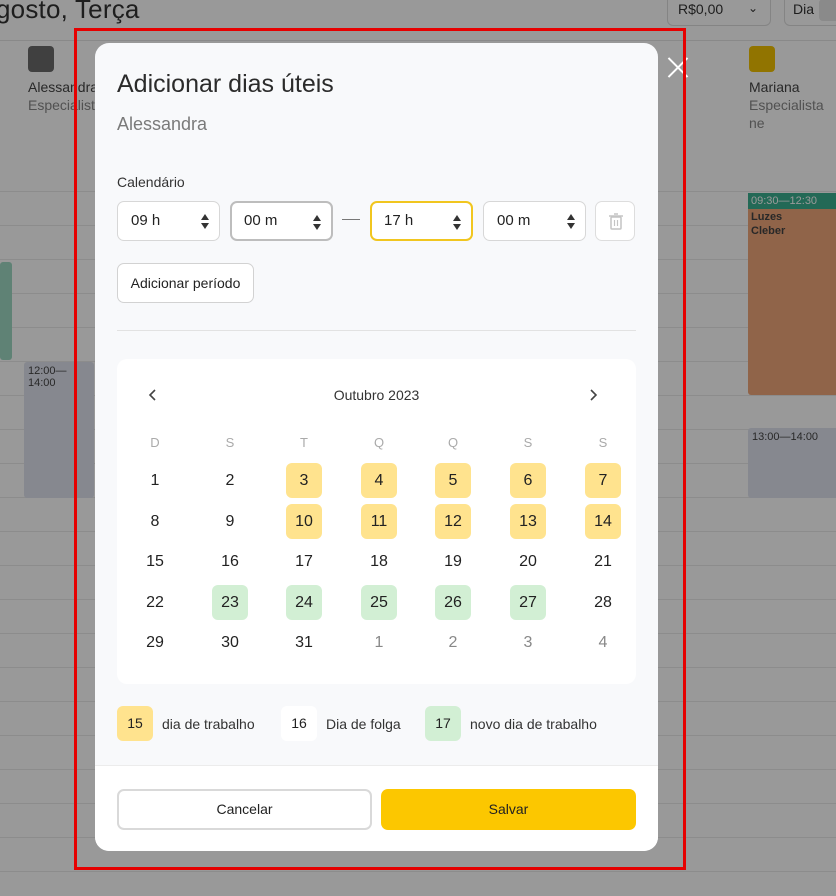 This screenshot has height=896, width=836. I want to click on calendar-day: 15, so click(155, 561).